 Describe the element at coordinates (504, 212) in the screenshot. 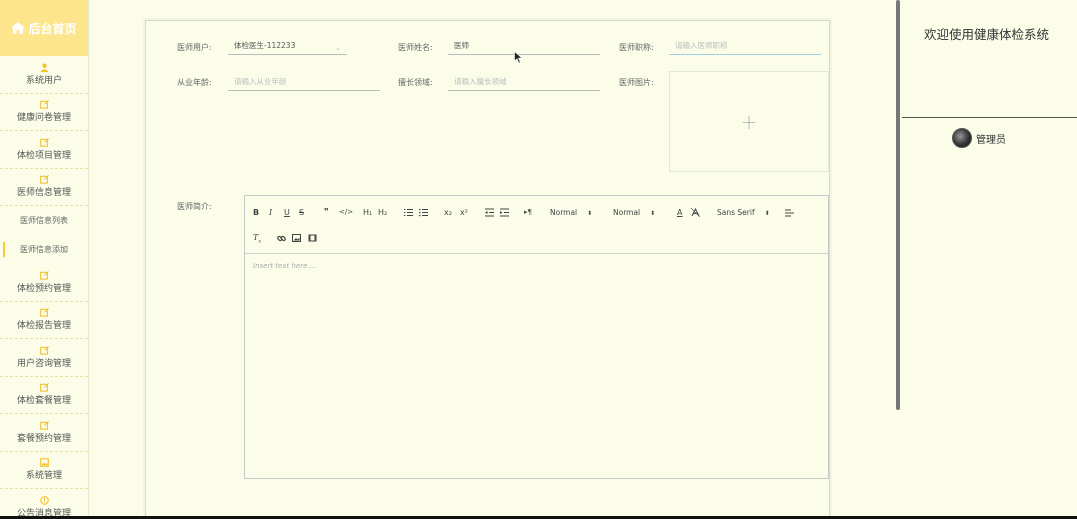

I see `indent-icon` at that location.